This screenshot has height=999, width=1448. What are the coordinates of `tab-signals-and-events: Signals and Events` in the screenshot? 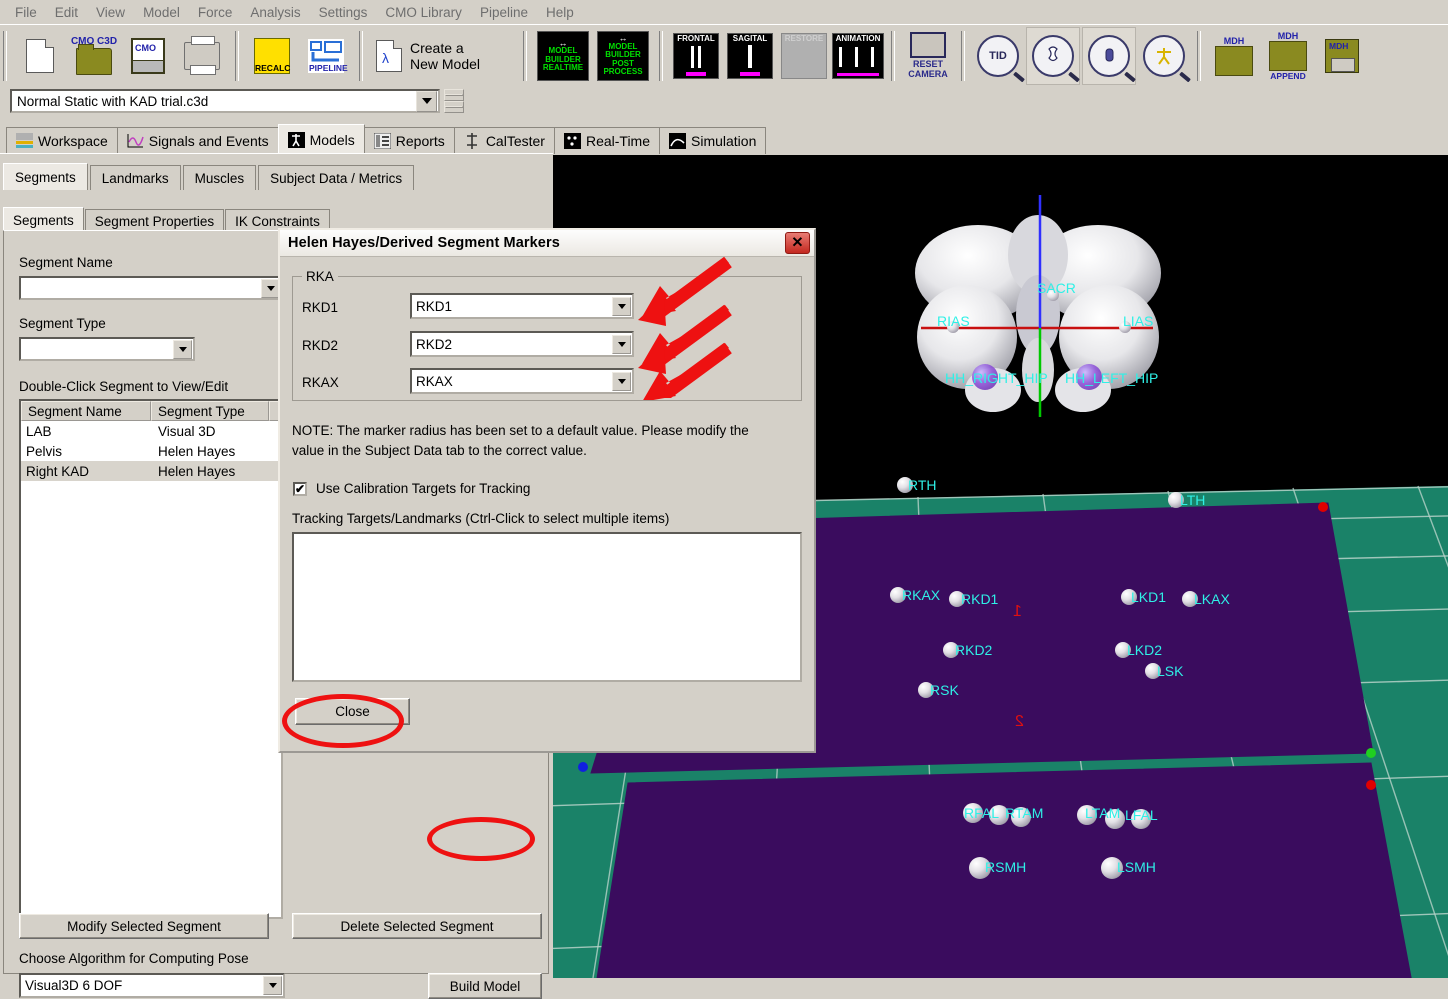 It's located at (197, 140).